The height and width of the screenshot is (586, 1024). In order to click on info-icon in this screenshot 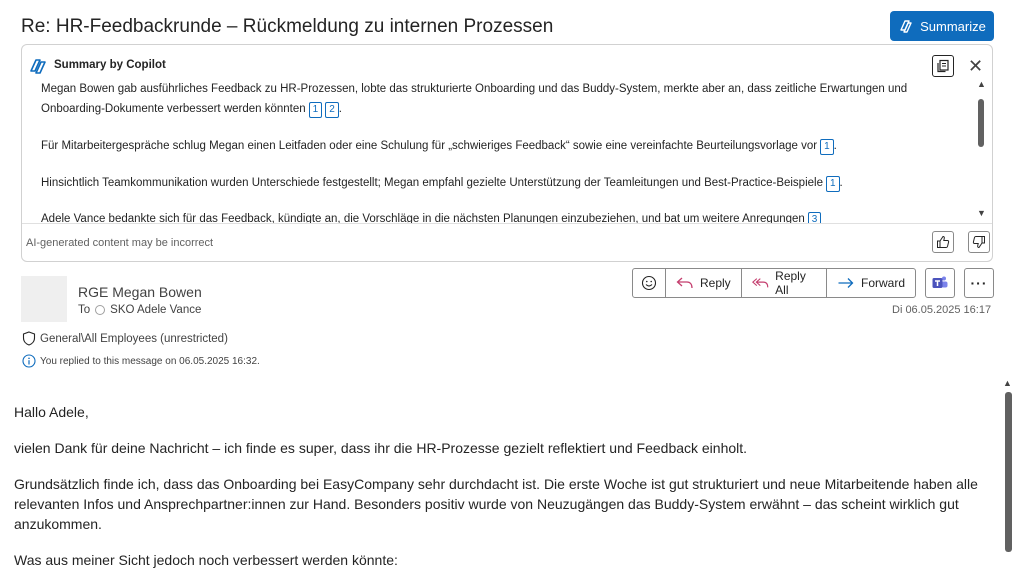, I will do `click(29, 361)`.